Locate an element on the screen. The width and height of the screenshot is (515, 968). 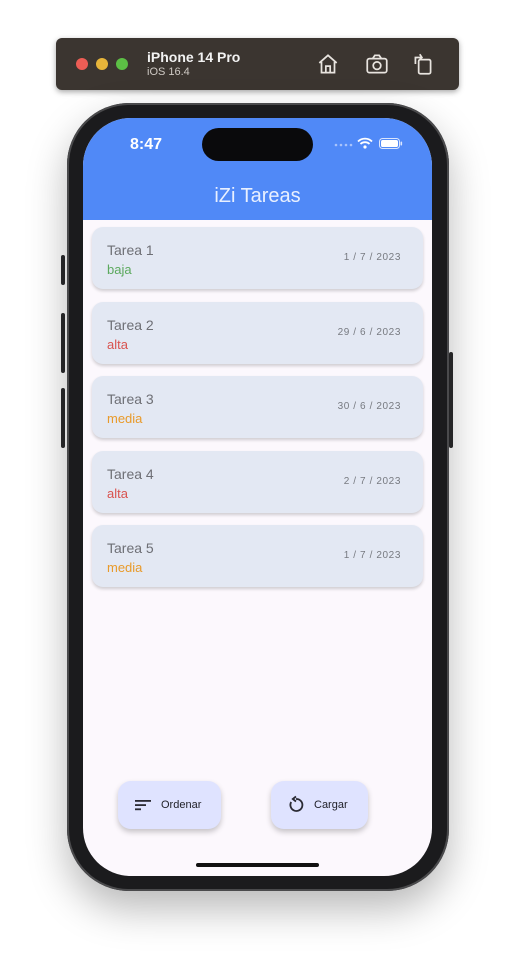
task-card: Tarea 1 baja 1 / 7 / 2023 is located at coordinates (257, 258).